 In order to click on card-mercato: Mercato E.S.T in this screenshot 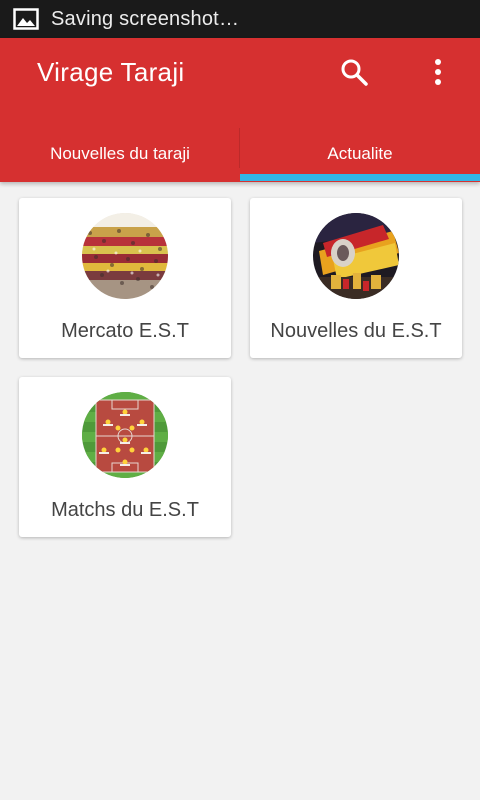, I will do `click(125, 278)`.